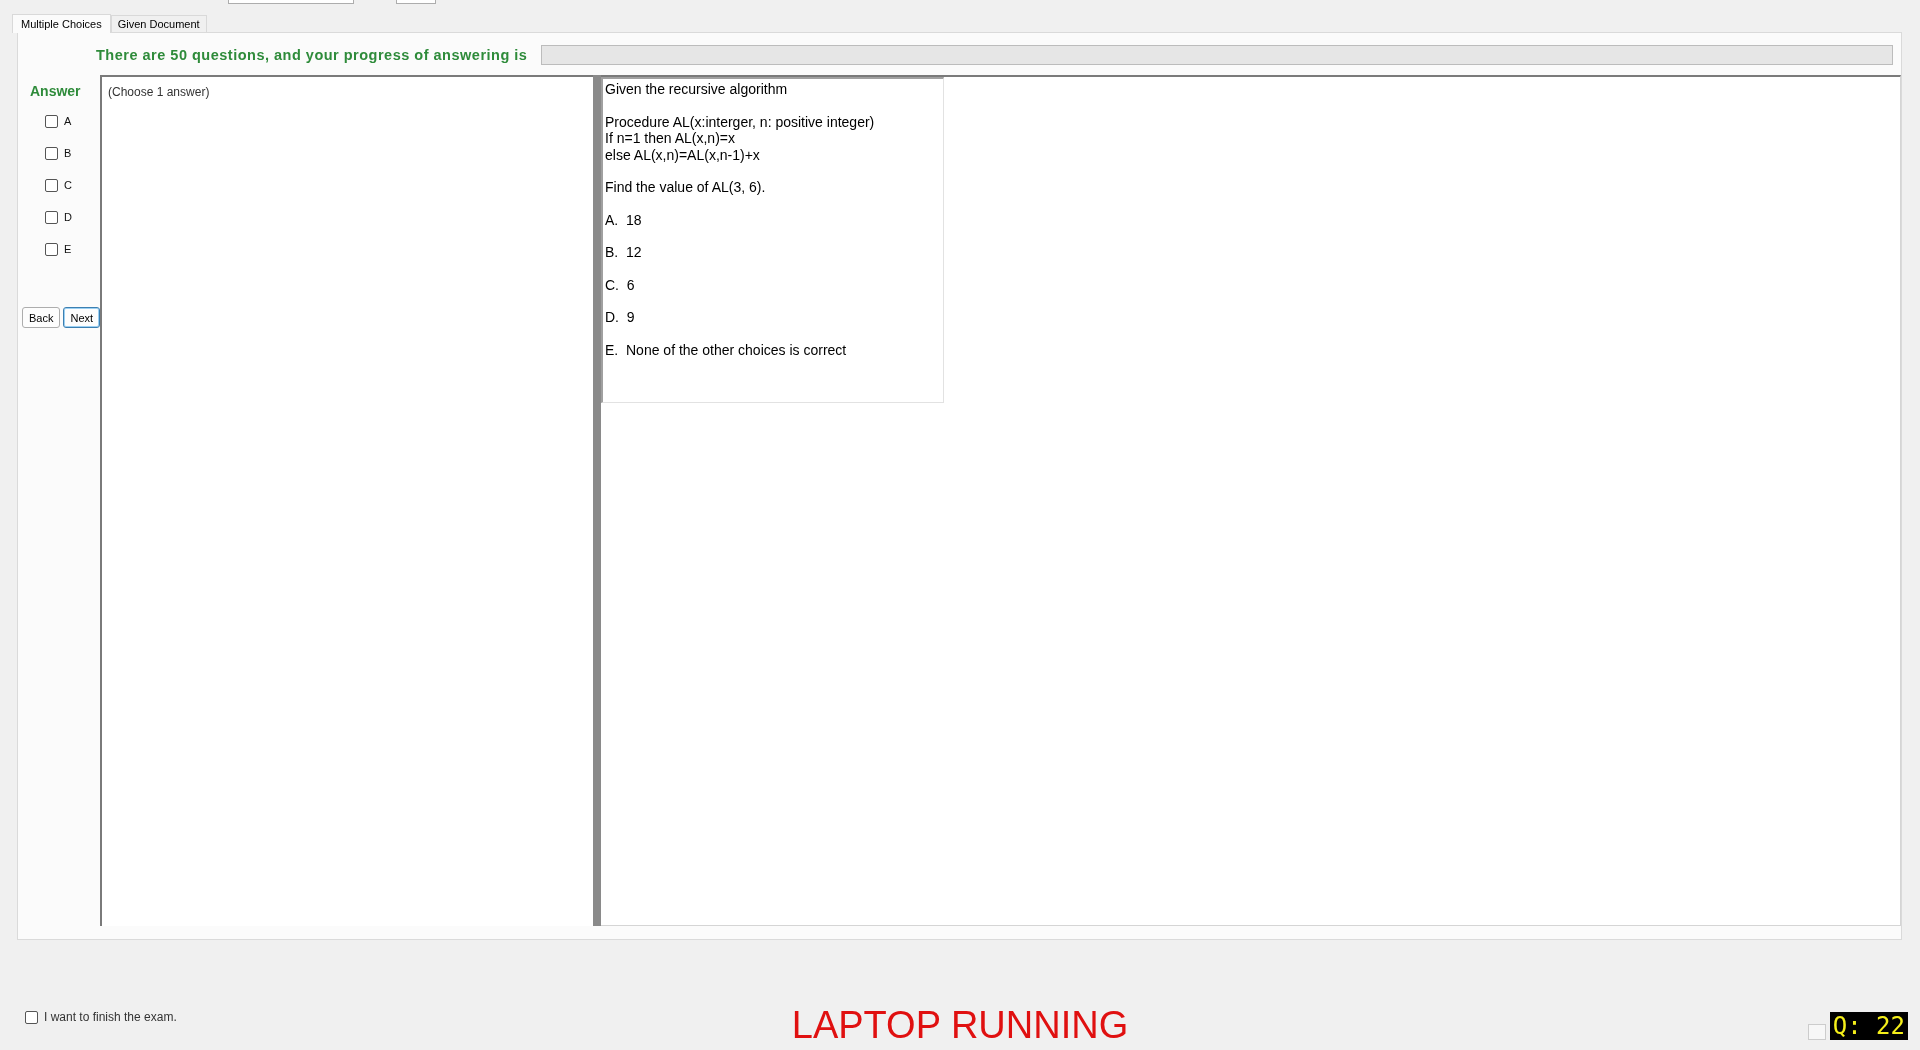 This screenshot has width=1920, height=1050. What do you see at coordinates (683, 154) in the screenshot?
I see `question-text: else AL(x,n)=AL(x,n-1)+x` at bounding box center [683, 154].